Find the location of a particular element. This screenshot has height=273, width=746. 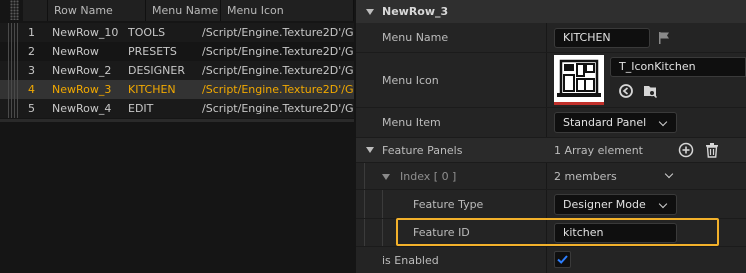

menu-item-dropdown: Standard Panel is located at coordinates (615, 122).